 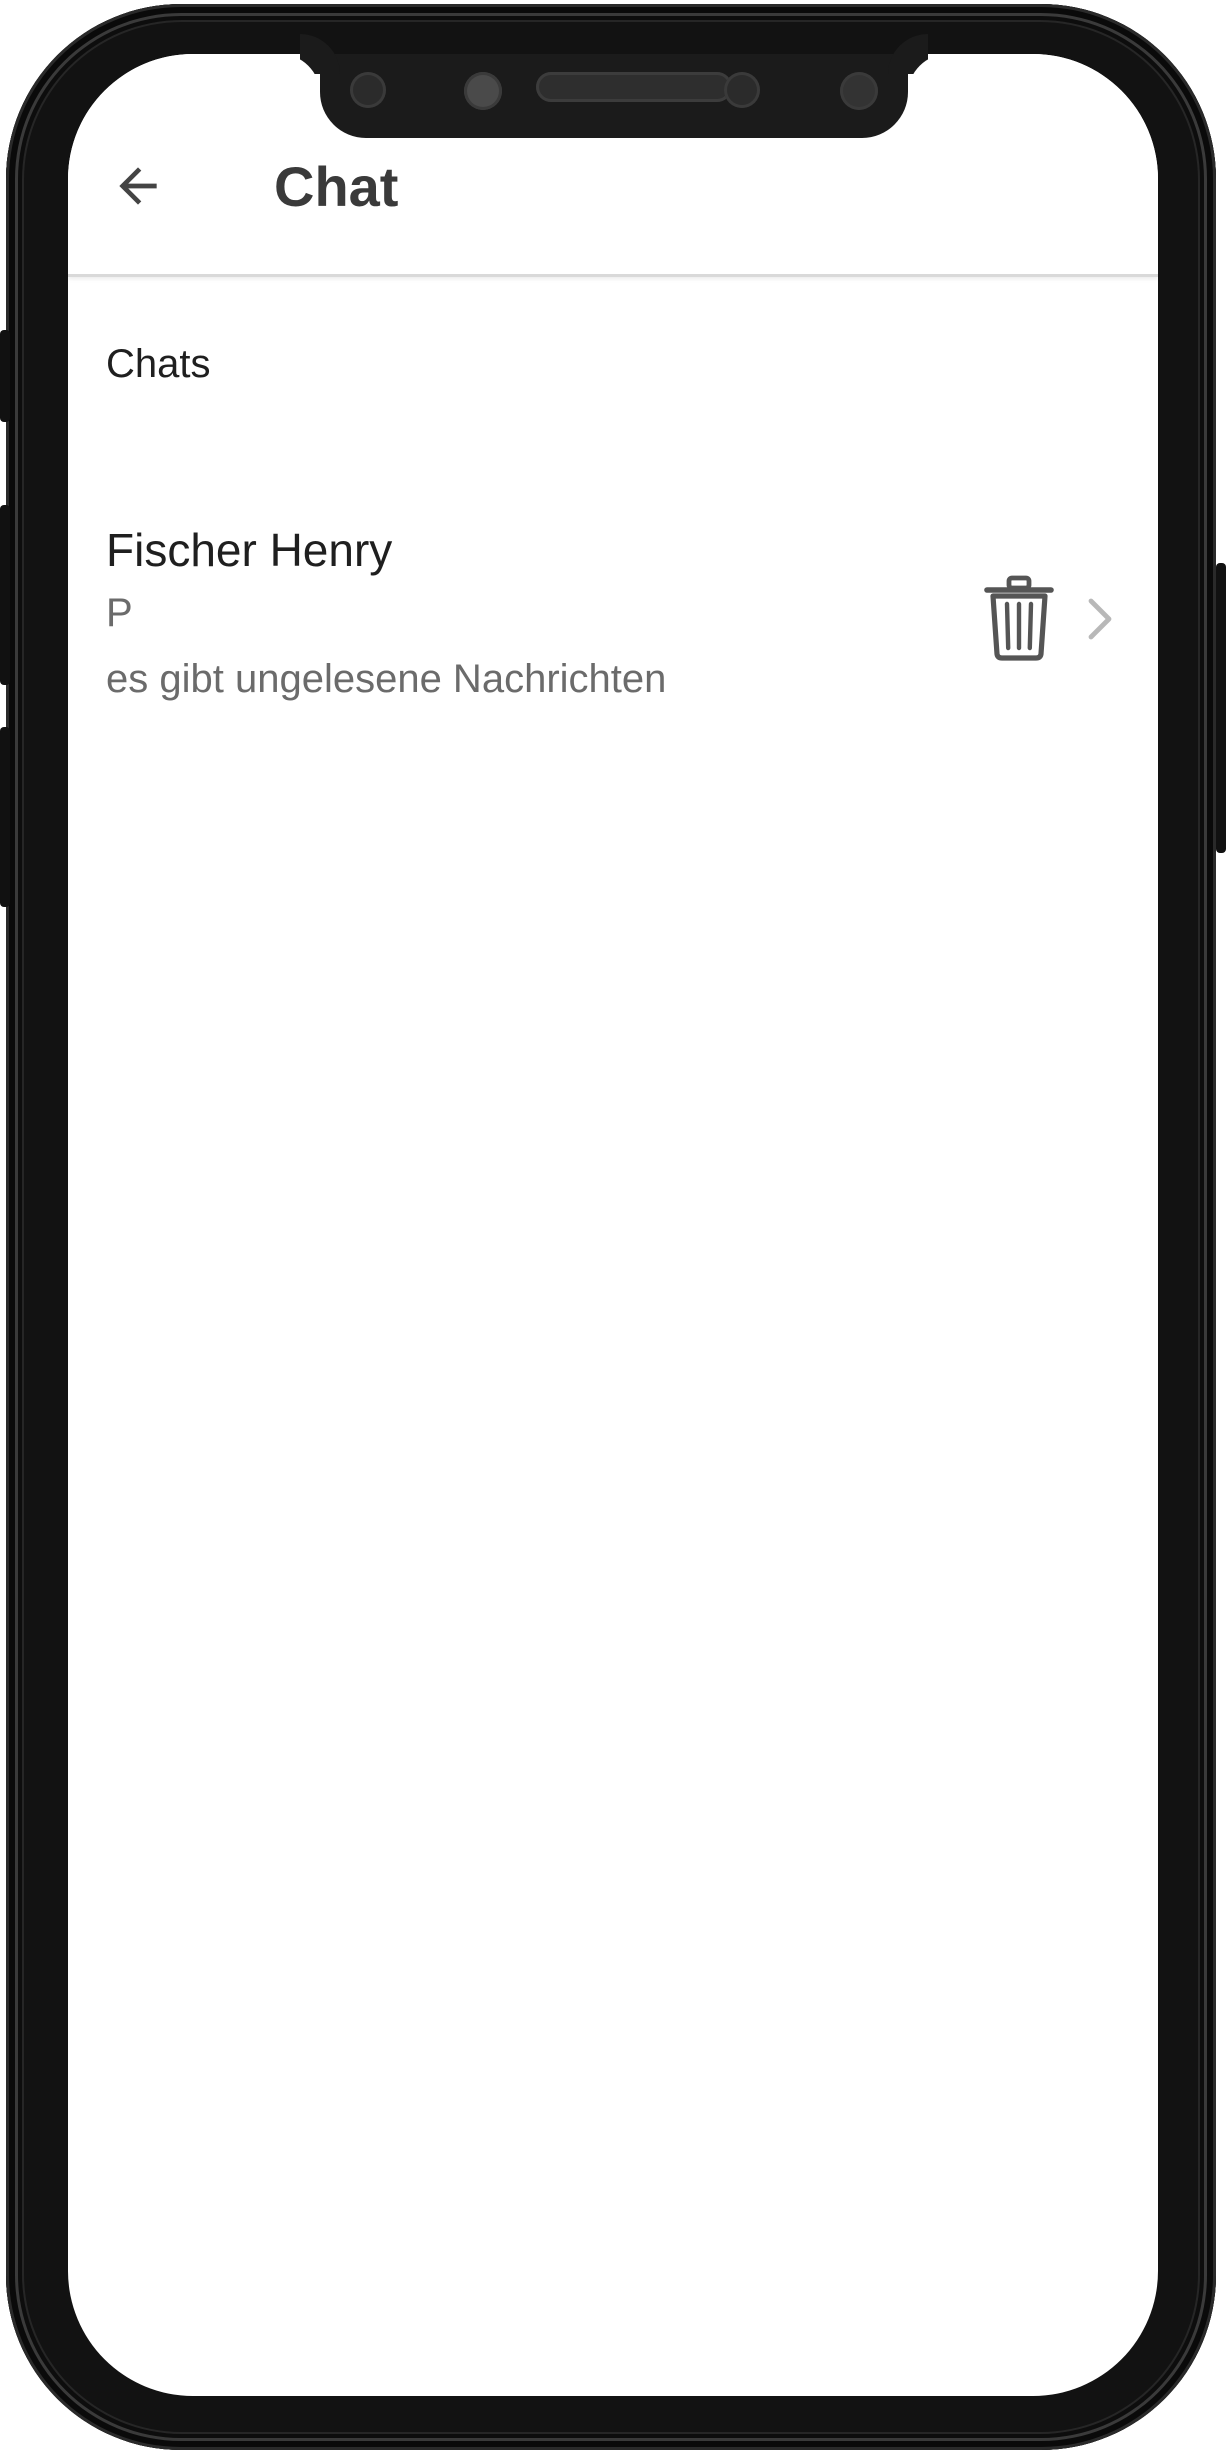 I want to click on arrow-left-icon, so click(x=138, y=186).